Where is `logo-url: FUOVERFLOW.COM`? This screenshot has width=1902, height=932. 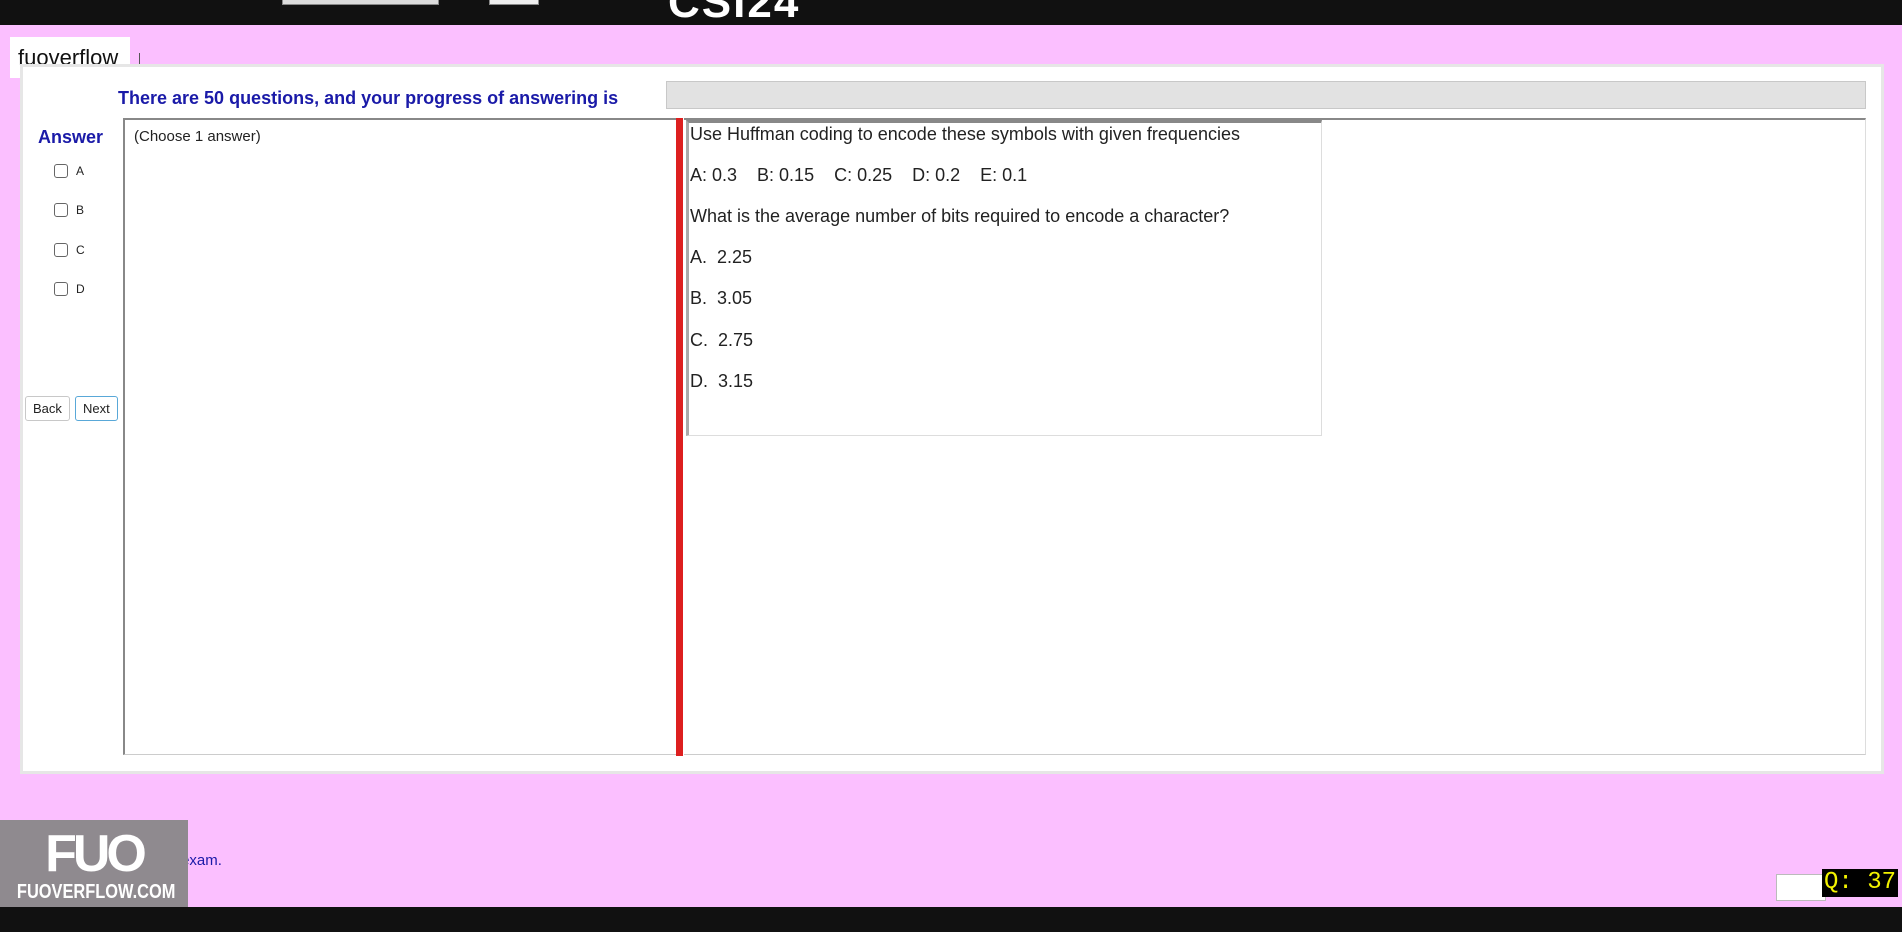 logo-url: FUOVERFLOW.COM is located at coordinates (96, 892).